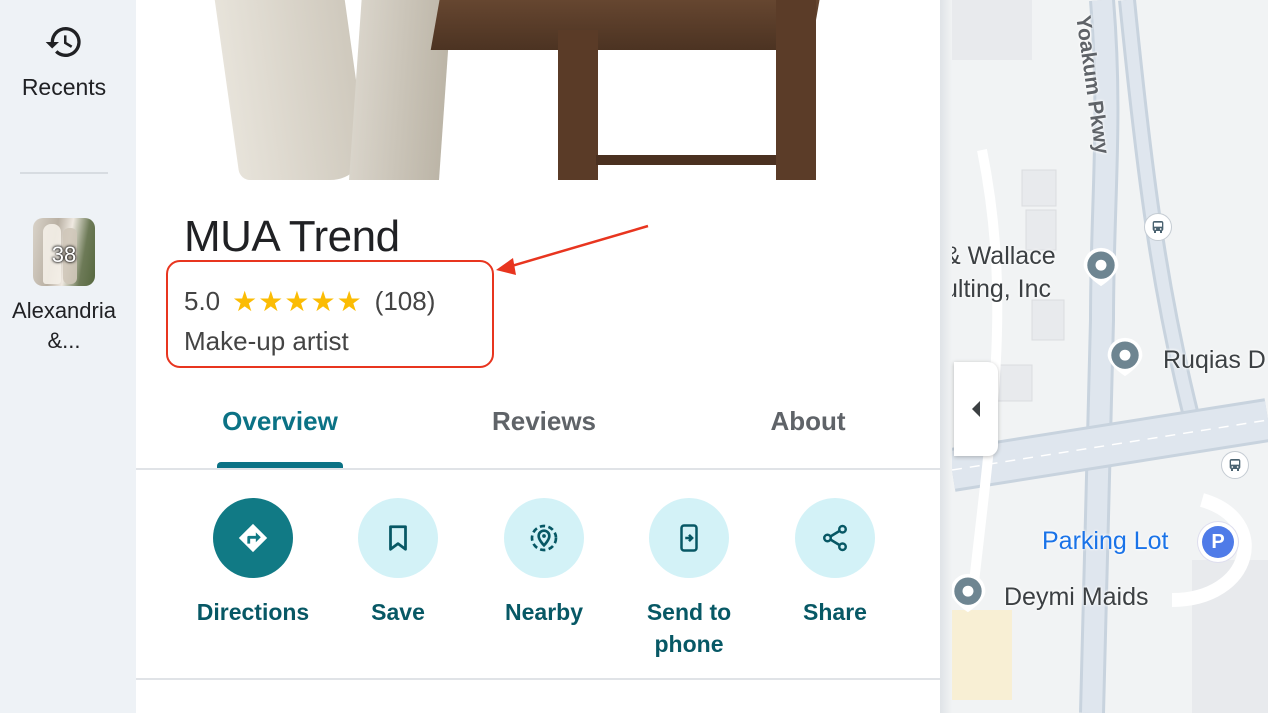 Image resolution: width=1268 pixels, height=713 pixels. I want to click on star-rating-icon: ★★★★★, so click(297, 301).